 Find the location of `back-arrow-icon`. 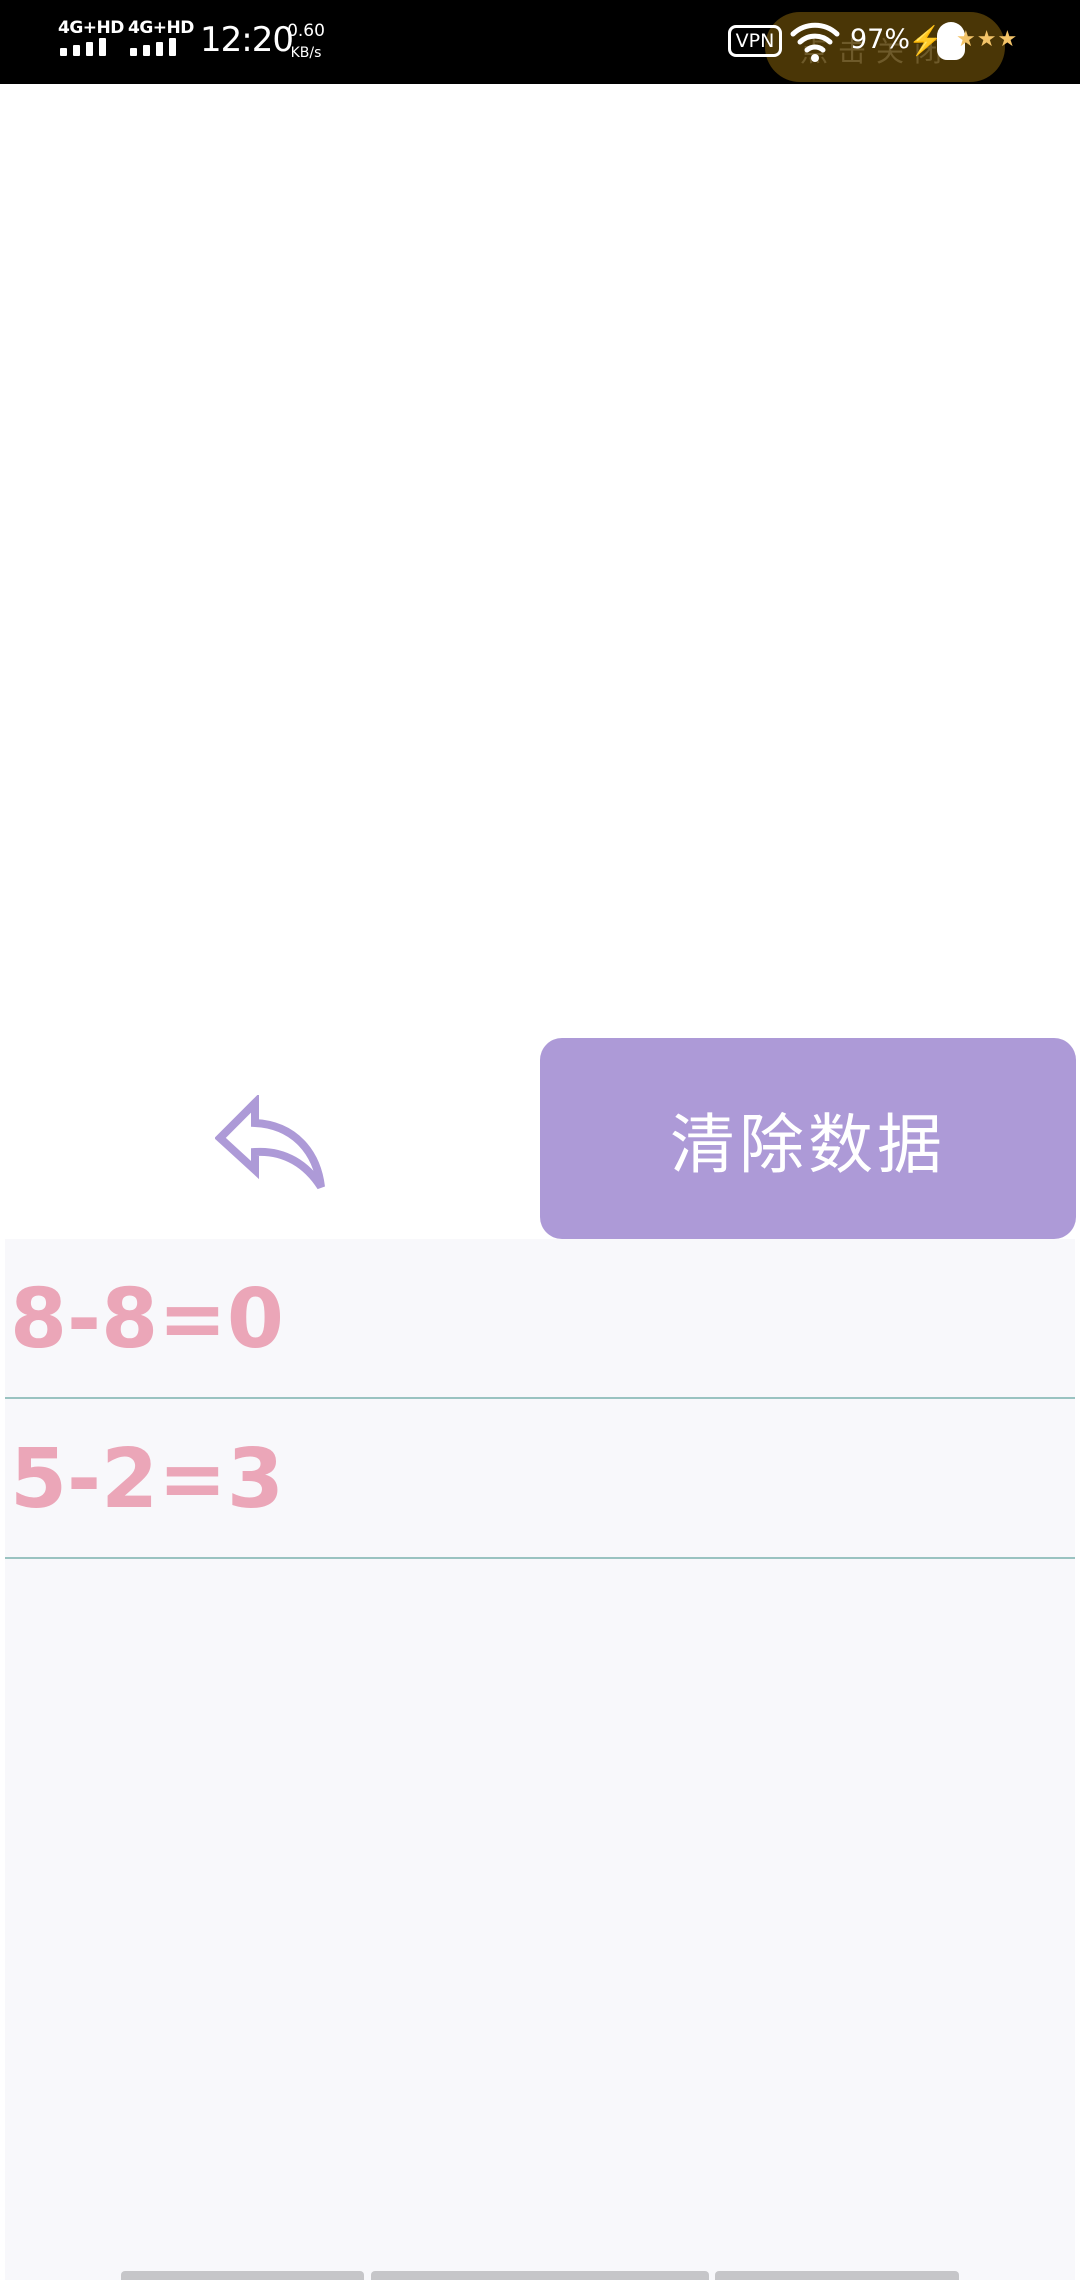

back-arrow-icon is located at coordinates (269, 1141).